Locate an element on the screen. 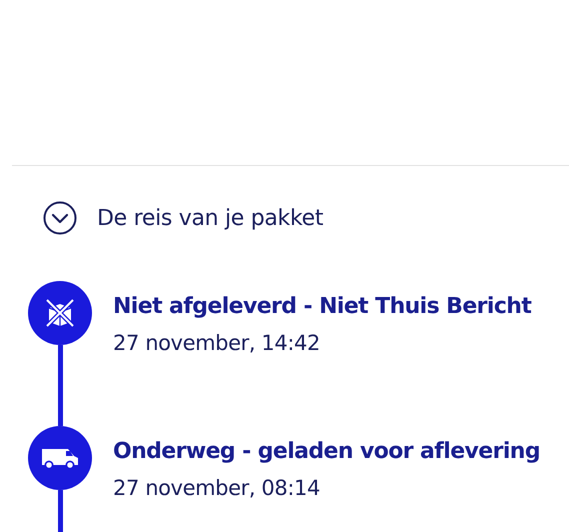  chevron-circle-icon is located at coordinates (60, 218).